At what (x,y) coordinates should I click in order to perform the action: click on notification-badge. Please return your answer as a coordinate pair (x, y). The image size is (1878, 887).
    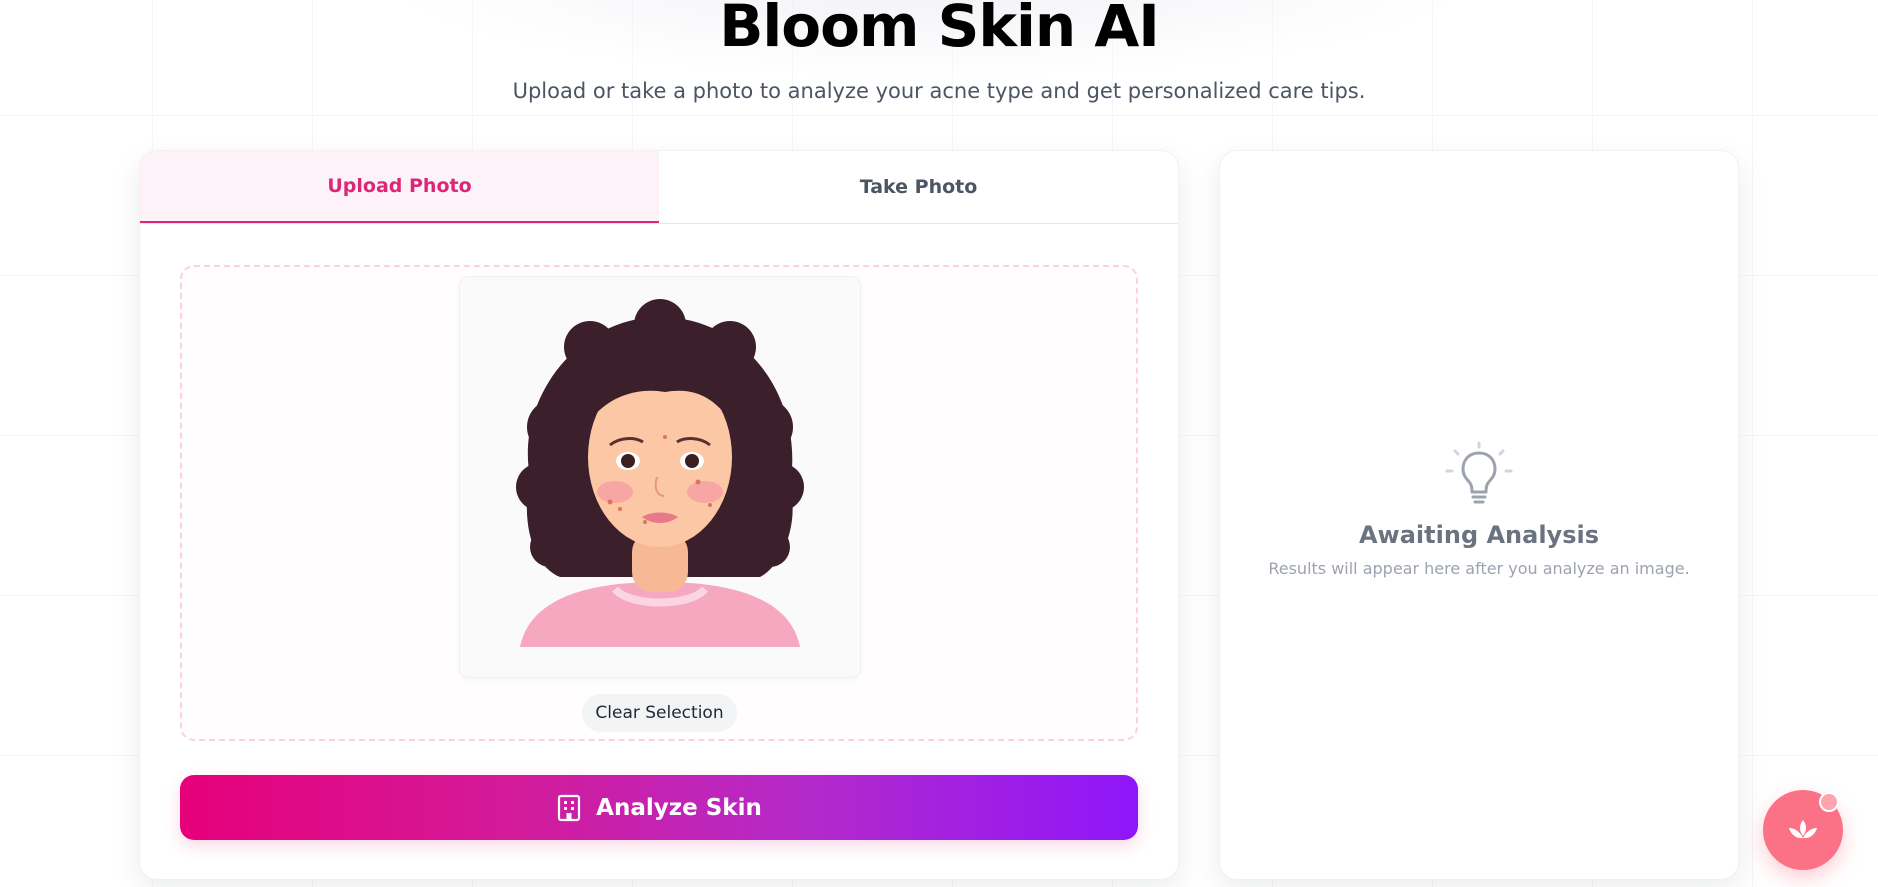
    Looking at the image, I should click on (1829, 802).